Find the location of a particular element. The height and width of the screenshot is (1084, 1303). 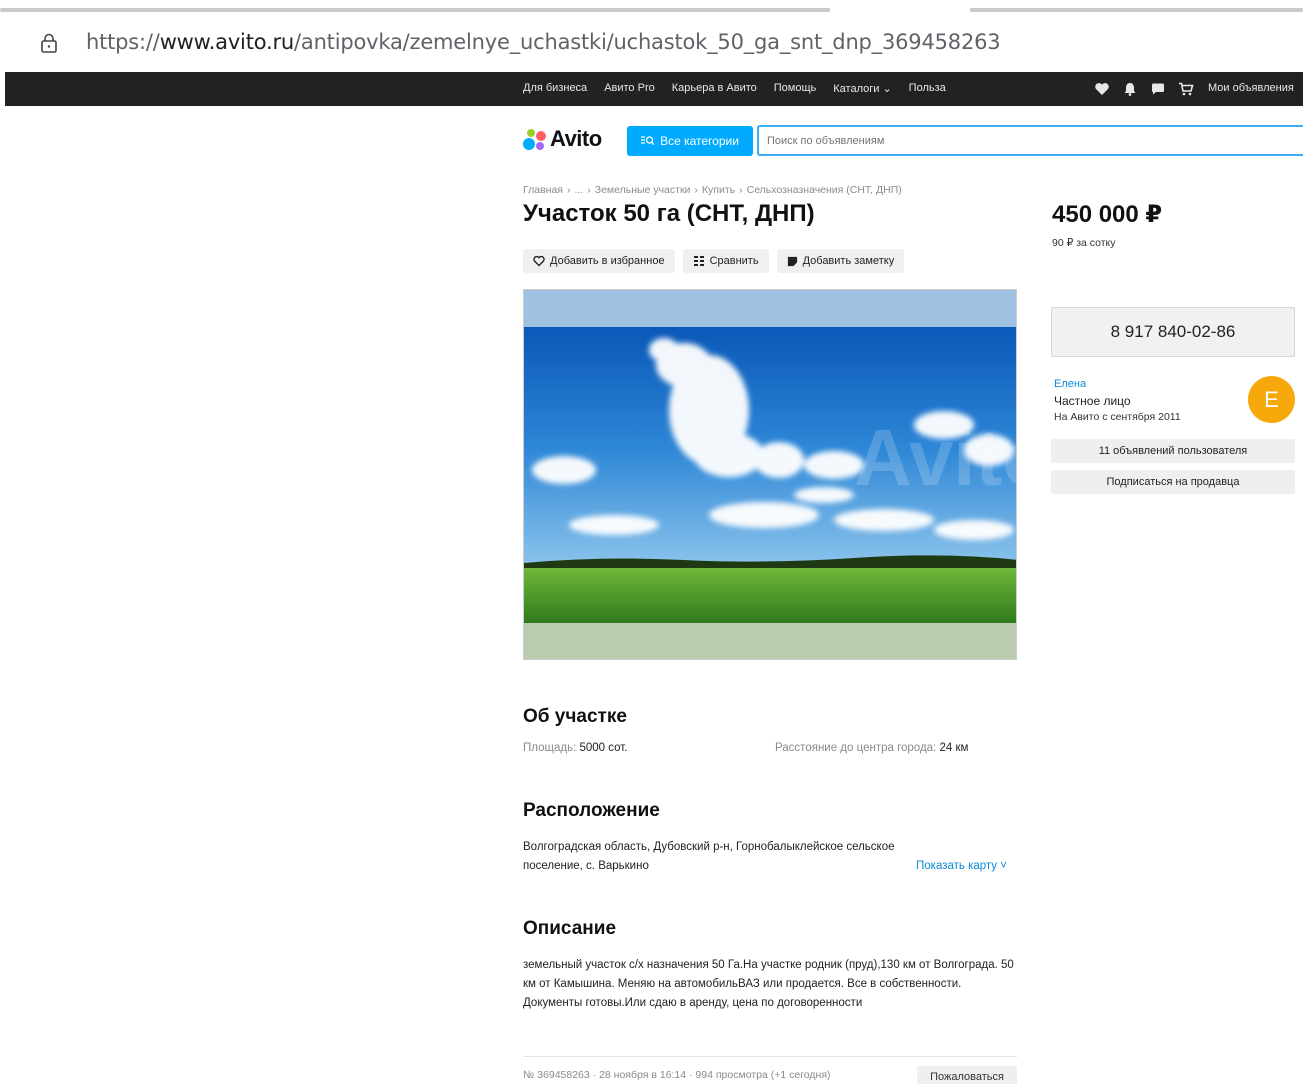

nav-link-business: Для бизнеса is located at coordinates (555, 88).